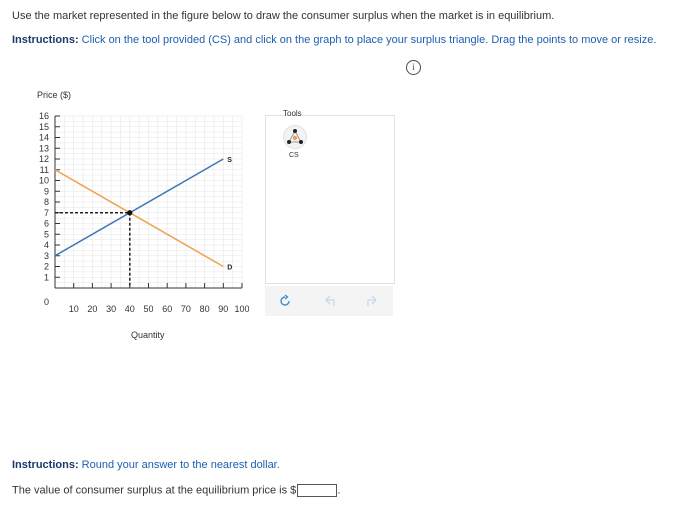 This screenshot has width=700, height=524. What do you see at coordinates (292, 113) in the screenshot?
I see `tools-title: Tools` at bounding box center [292, 113].